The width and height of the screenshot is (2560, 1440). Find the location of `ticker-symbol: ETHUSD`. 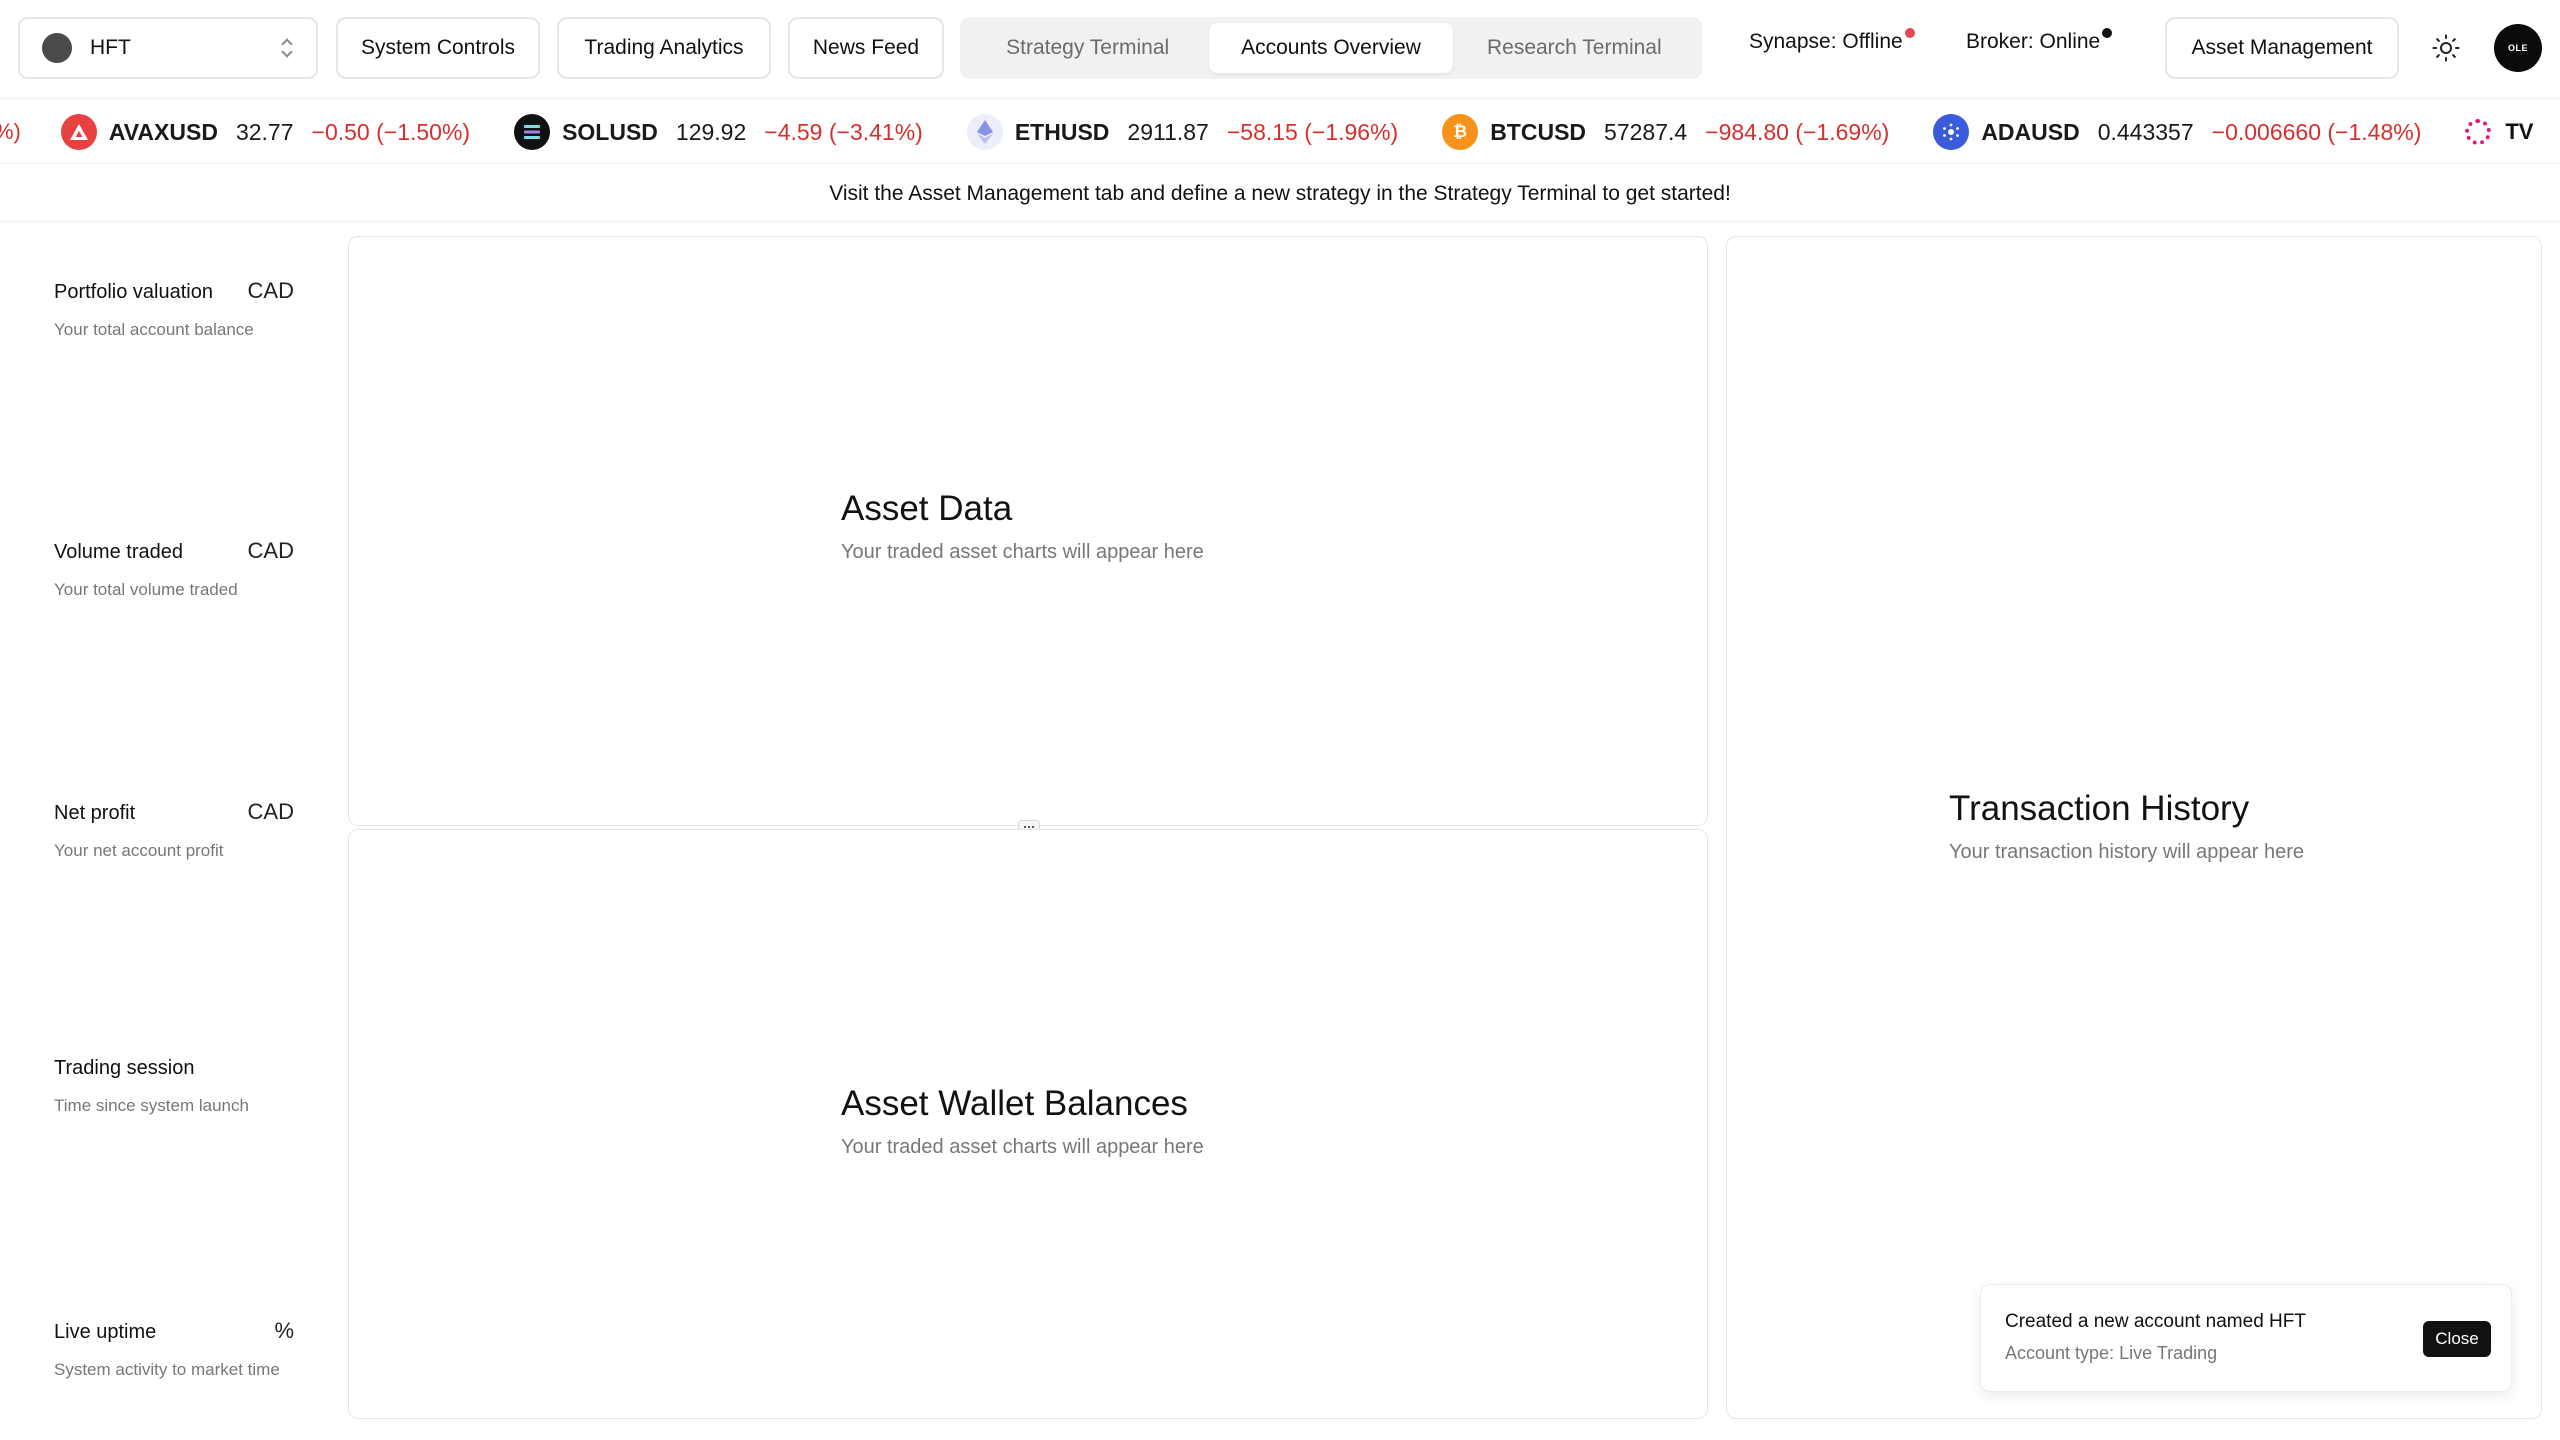

ticker-symbol: ETHUSD is located at coordinates (1062, 131).